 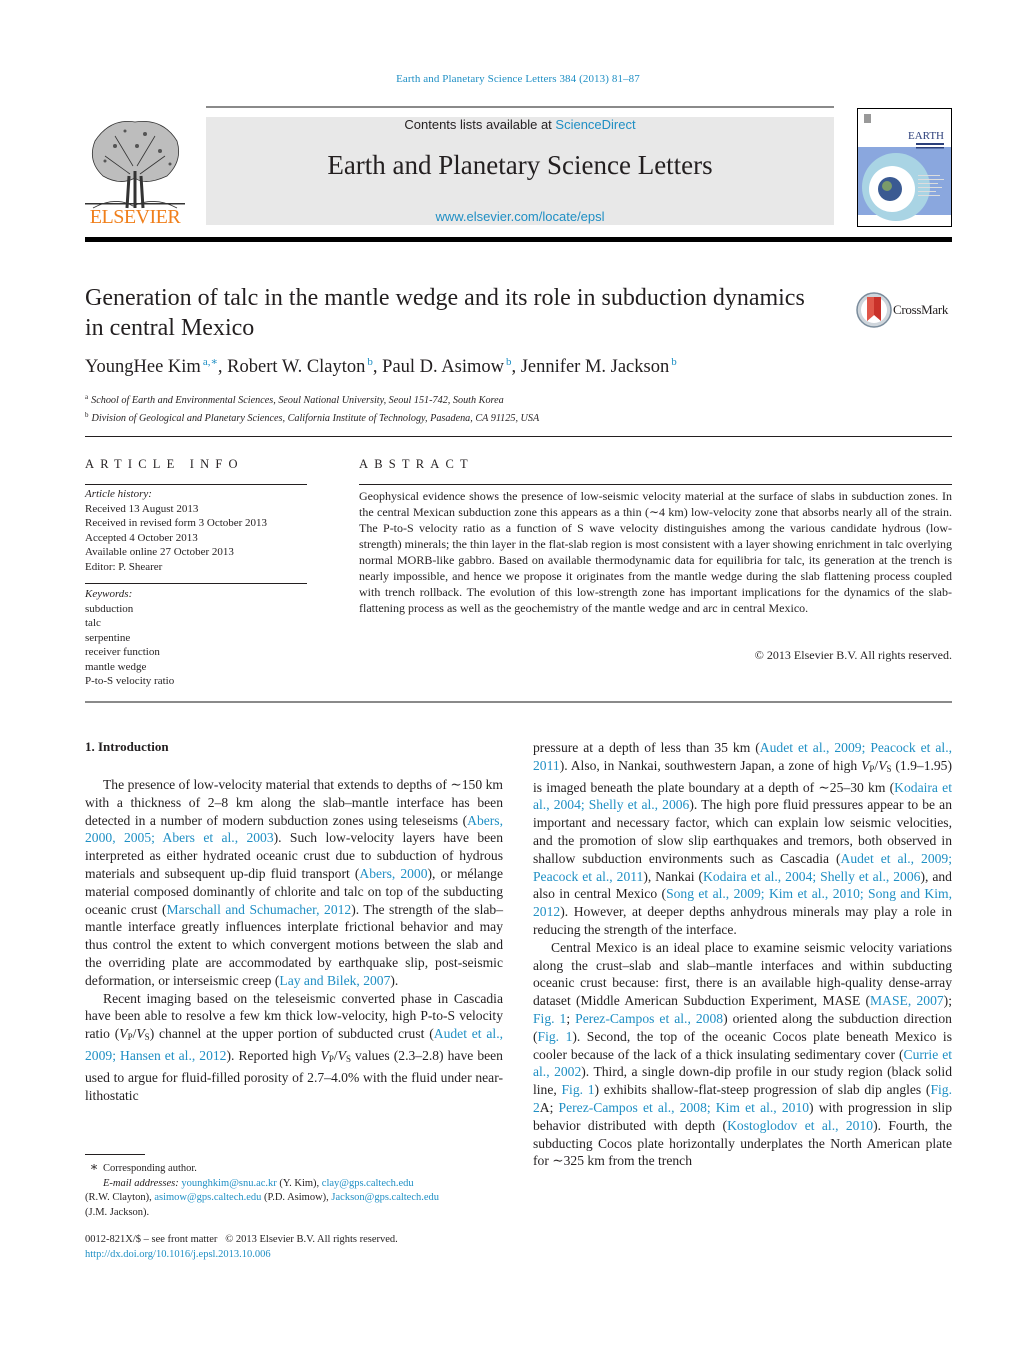 I want to click on contents-prefix: Contents lists available at, so click(x=480, y=124).